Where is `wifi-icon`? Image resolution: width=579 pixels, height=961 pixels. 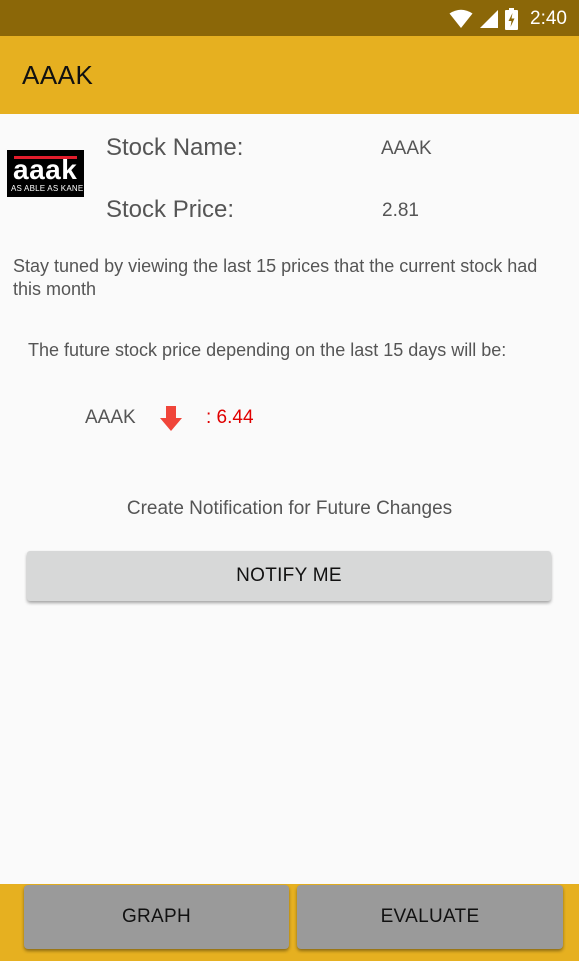
wifi-icon is located at coordinates (461, 18).